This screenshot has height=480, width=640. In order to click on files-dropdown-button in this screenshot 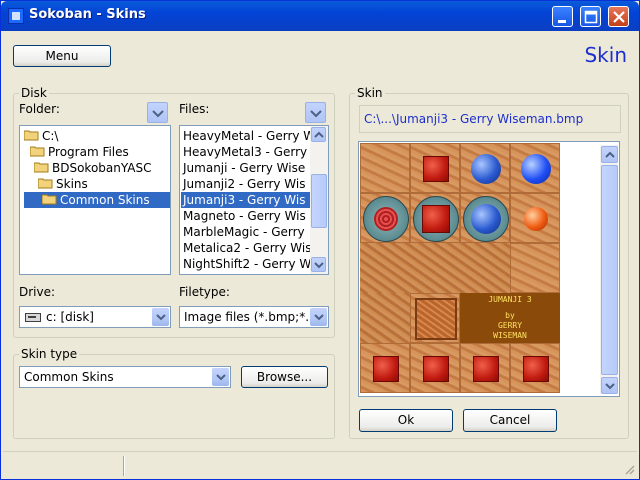, I will do `click(315, 112)`.